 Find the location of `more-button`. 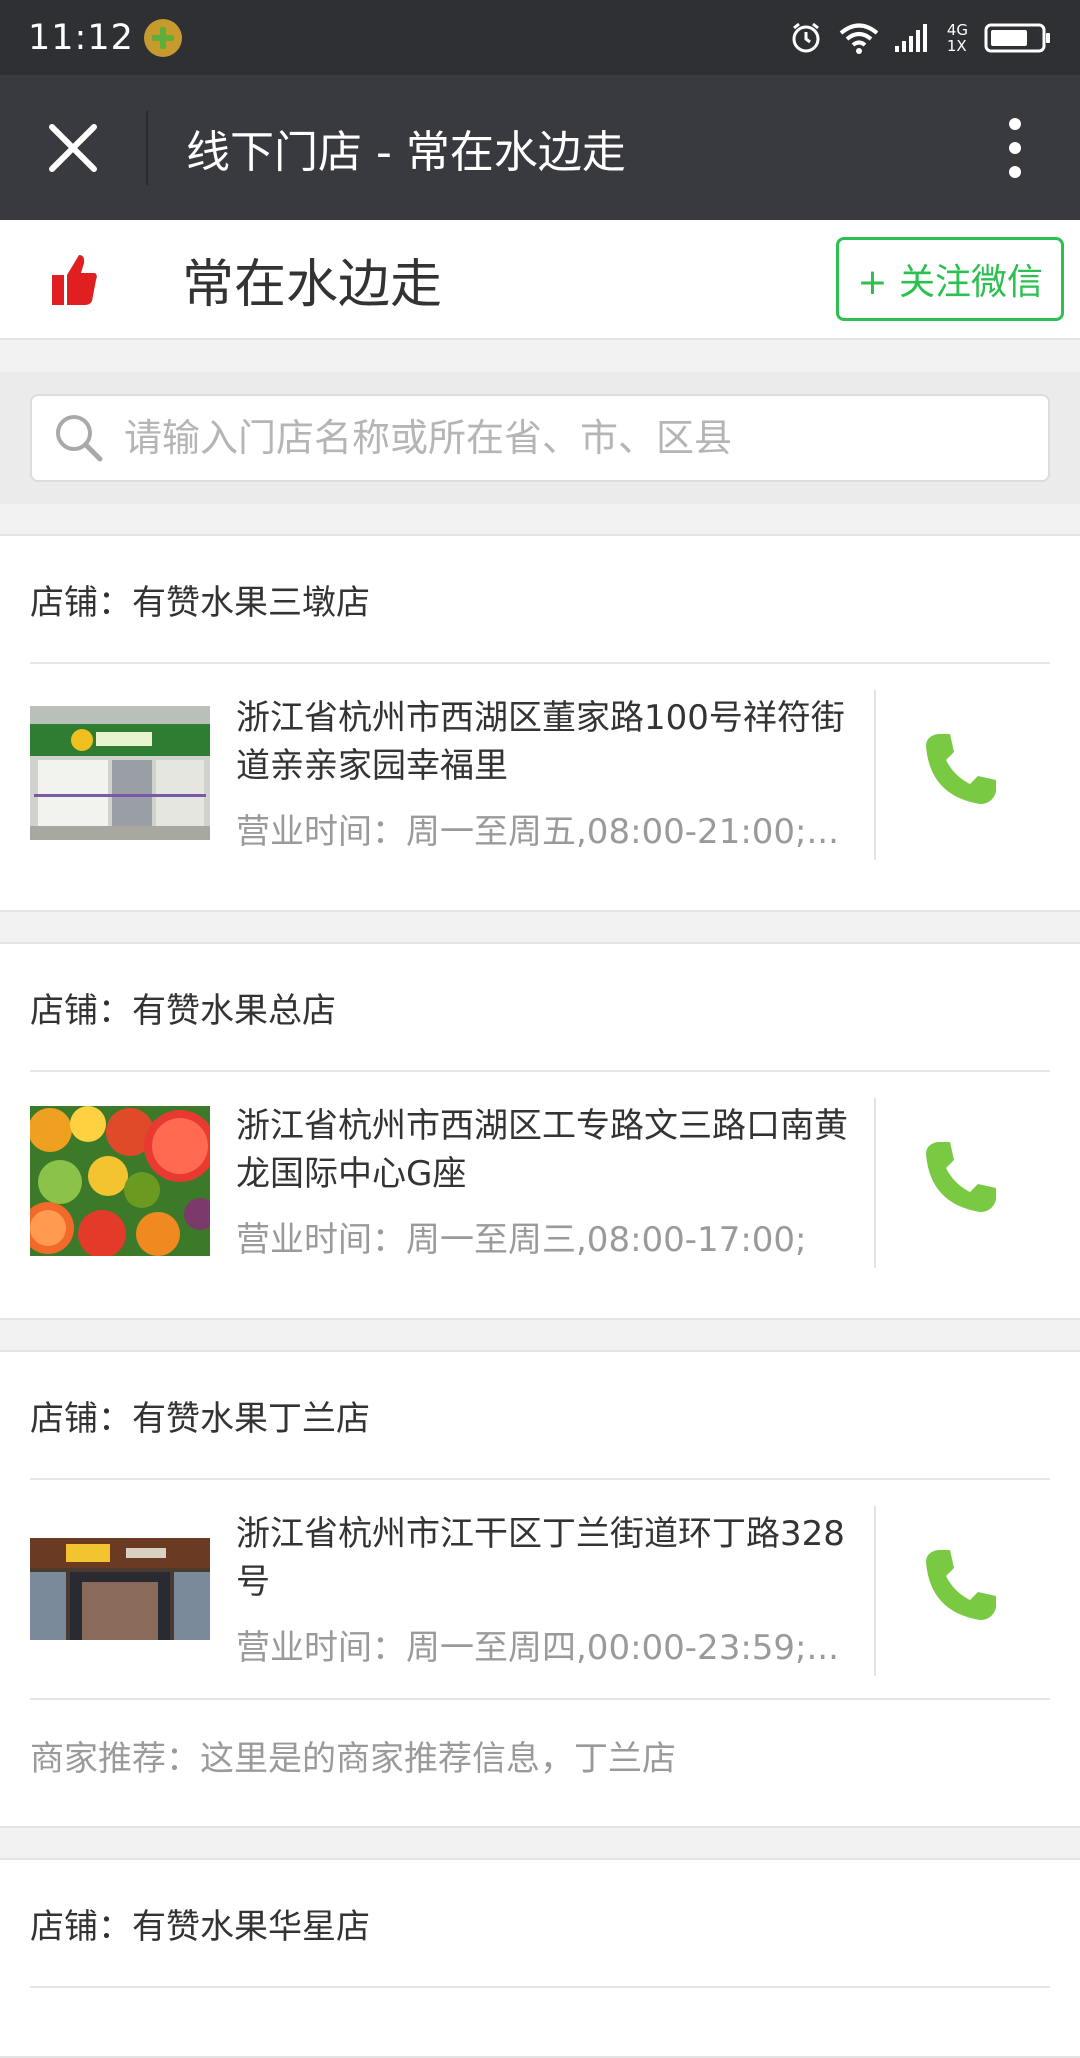

more-button is located at coordinates (1015, 147).